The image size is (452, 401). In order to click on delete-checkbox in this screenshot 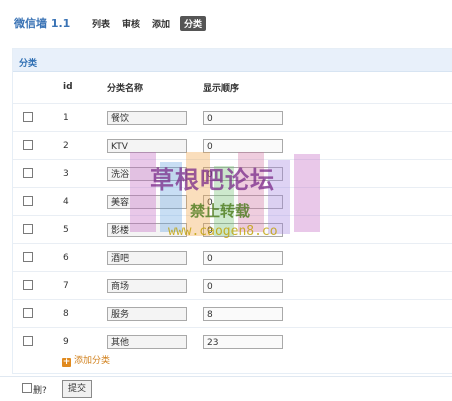, I will do `click(27, 388)`.